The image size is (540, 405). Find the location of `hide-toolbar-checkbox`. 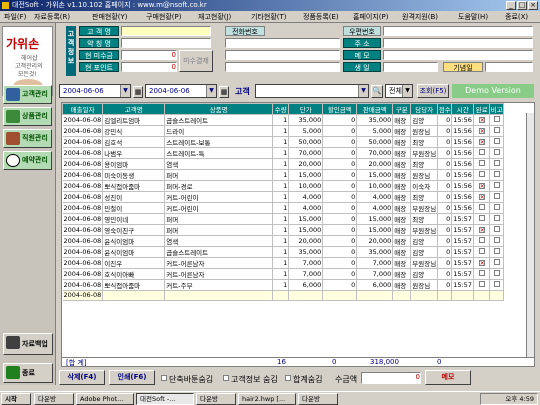

hide-toolbar-checkbox is located at coordinates (164, 378).